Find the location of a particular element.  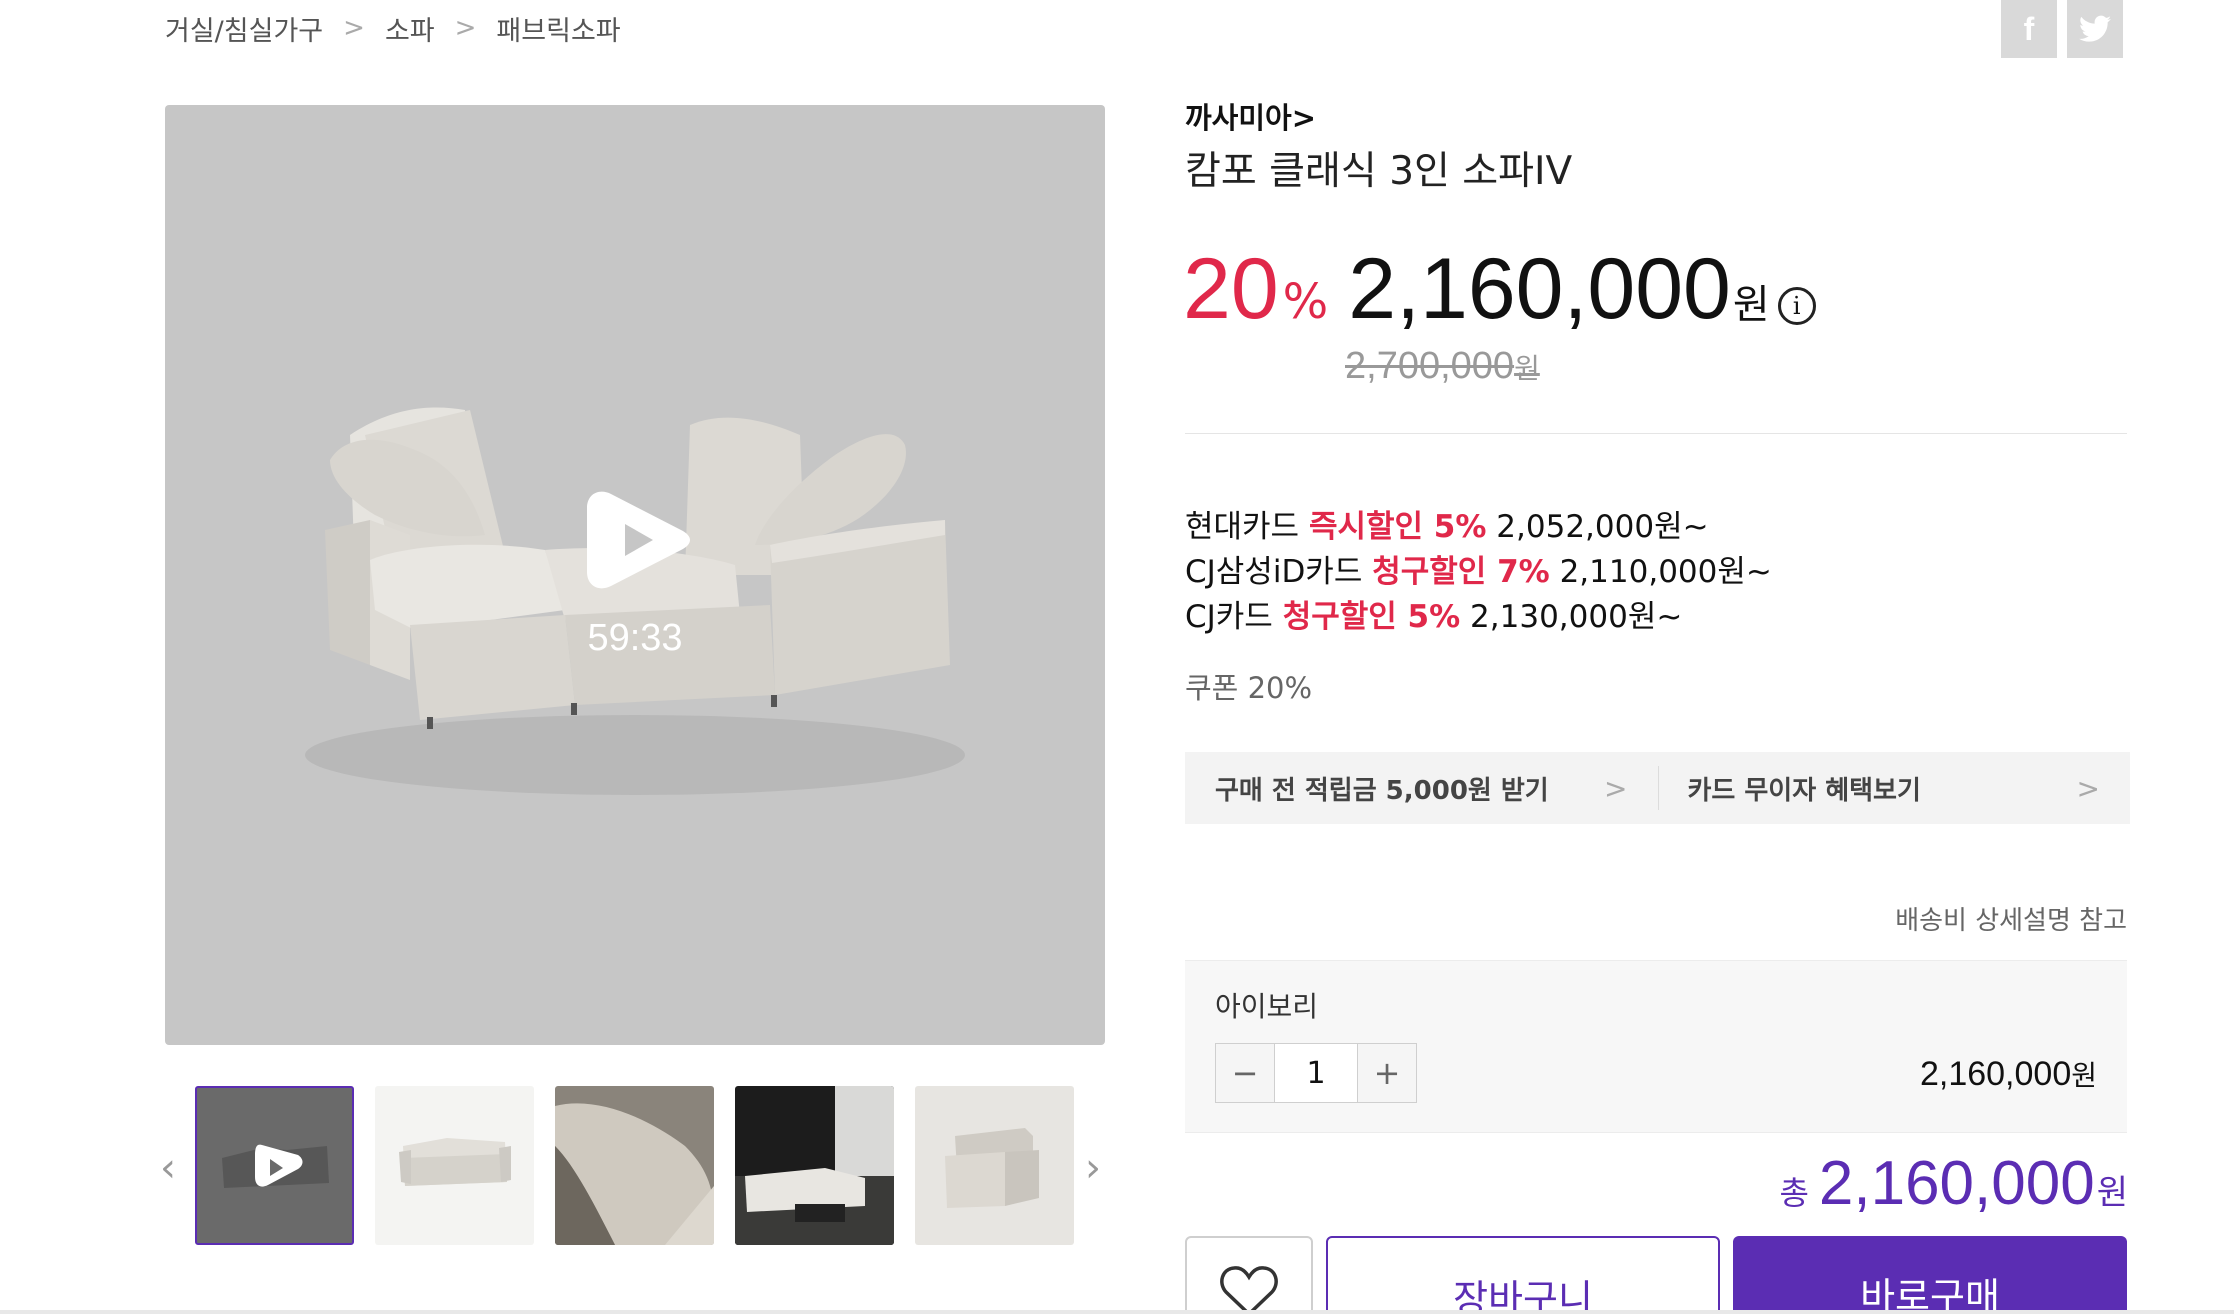

sale-price-unit: 원 is located at coordinates (1751, 305).